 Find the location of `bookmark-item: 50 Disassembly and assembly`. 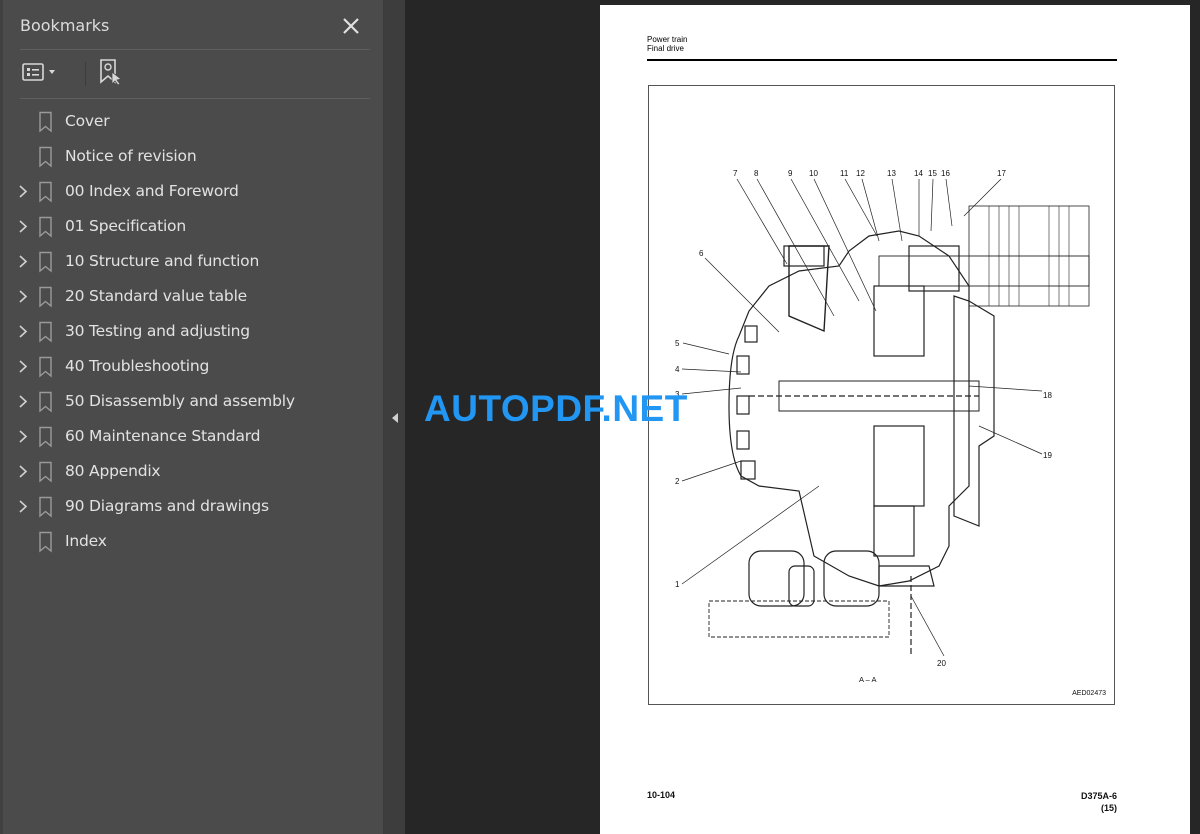

bookmark-item: 50 Disassembly and assembly is located at coordinates (192, 401).